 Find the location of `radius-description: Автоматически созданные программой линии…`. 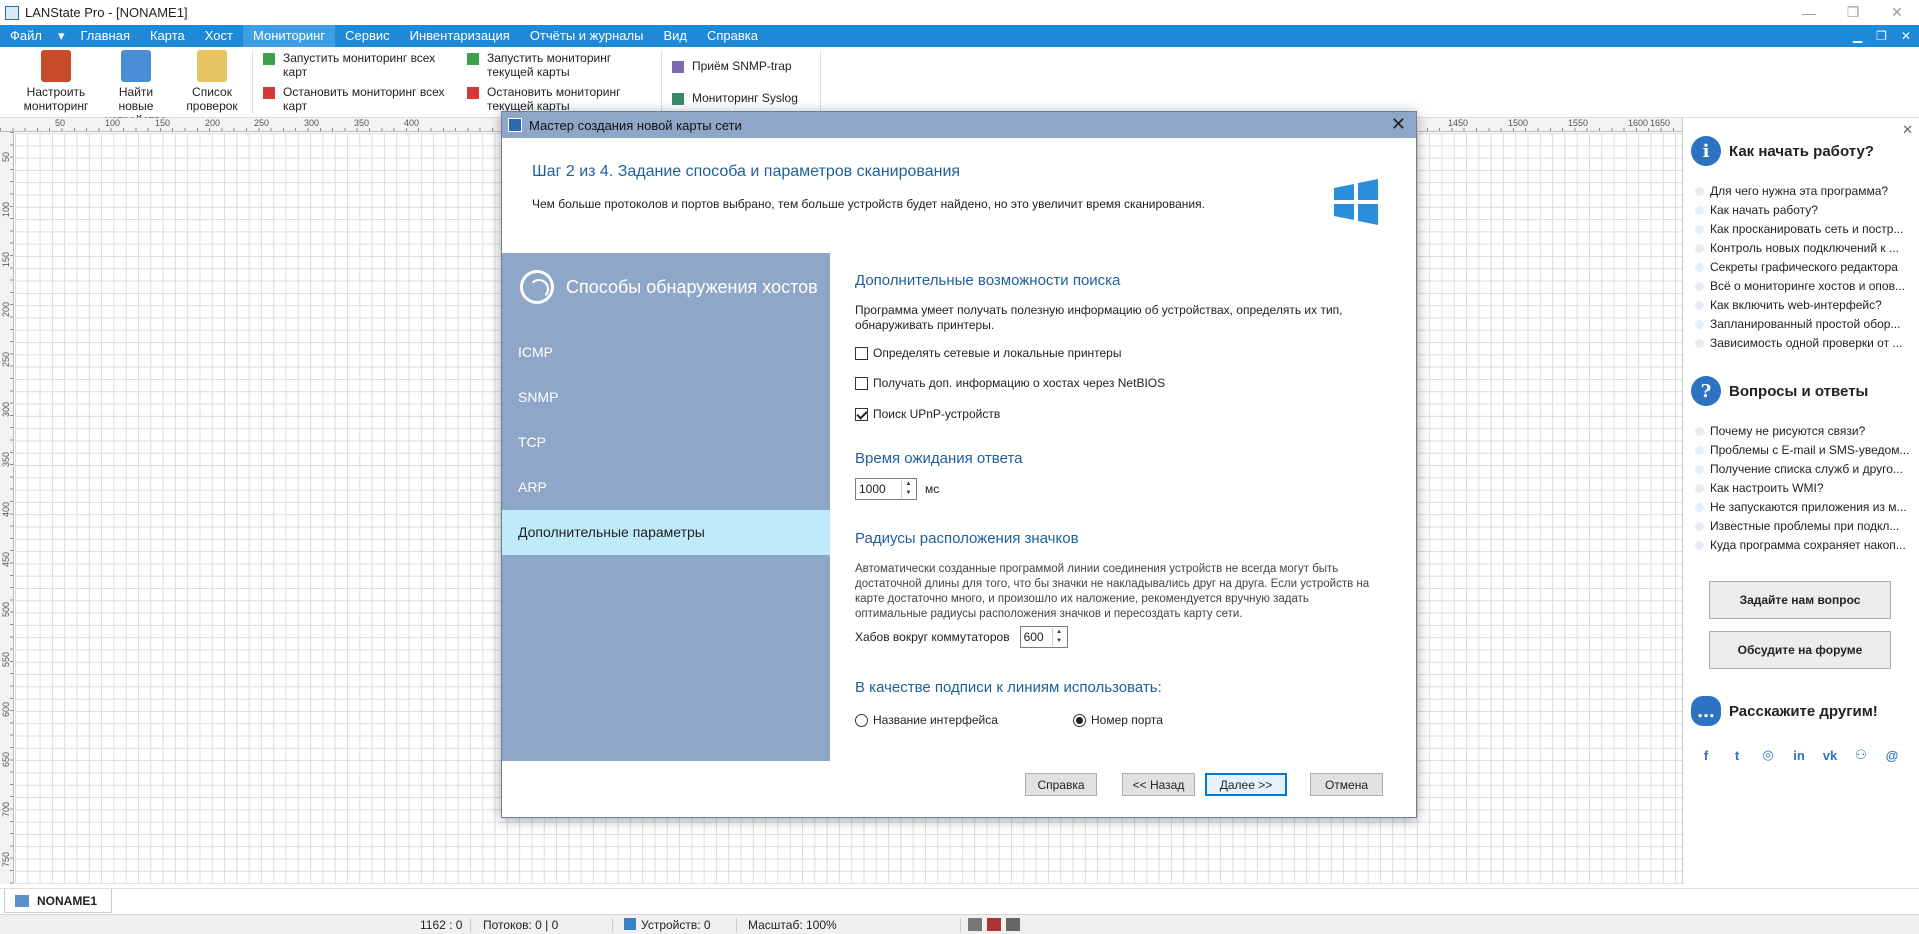

radius-description: Автоматически созданные программой линии… is located at coordinates (1112, 591).